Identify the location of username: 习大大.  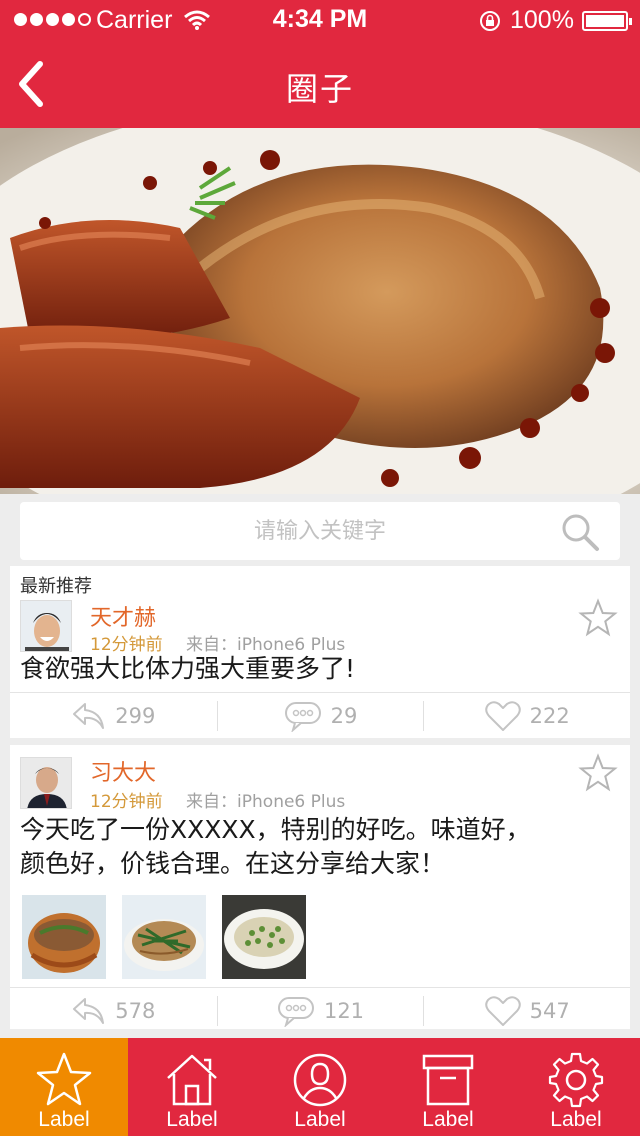
(123, 771).